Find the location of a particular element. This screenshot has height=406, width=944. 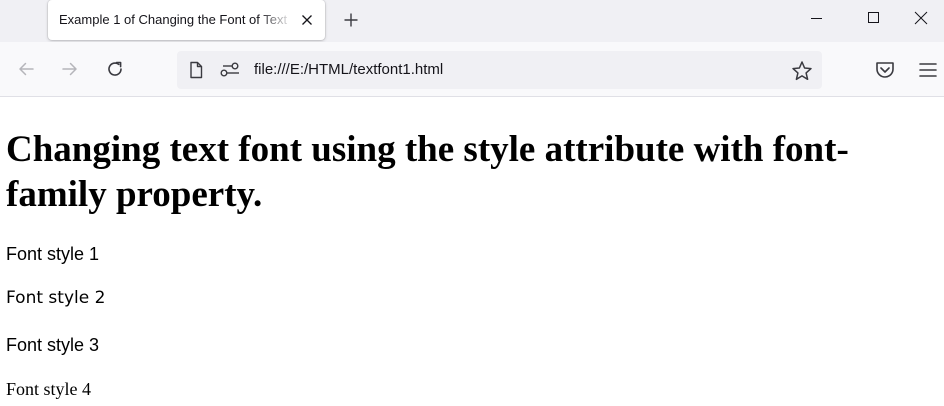

active-tab: Example 1 of Changing the Font of Text is located at coordinates (186, 20).